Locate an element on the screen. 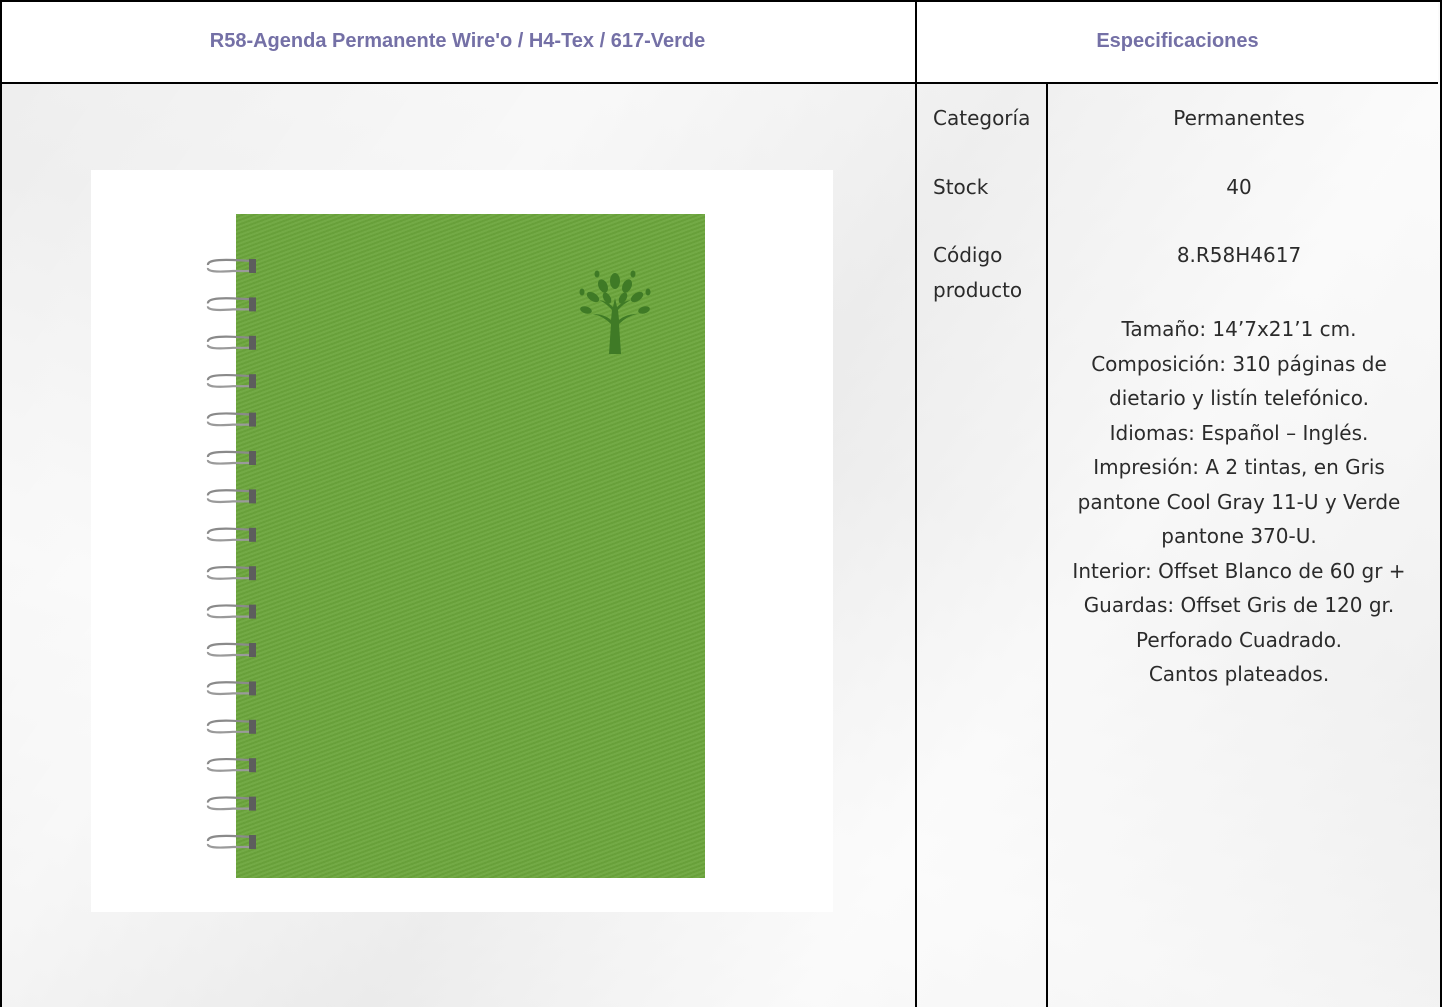 This screenshot has height=1007, width=1442. description-line: Cantos plateados. is located at coordinates (1239, 674).